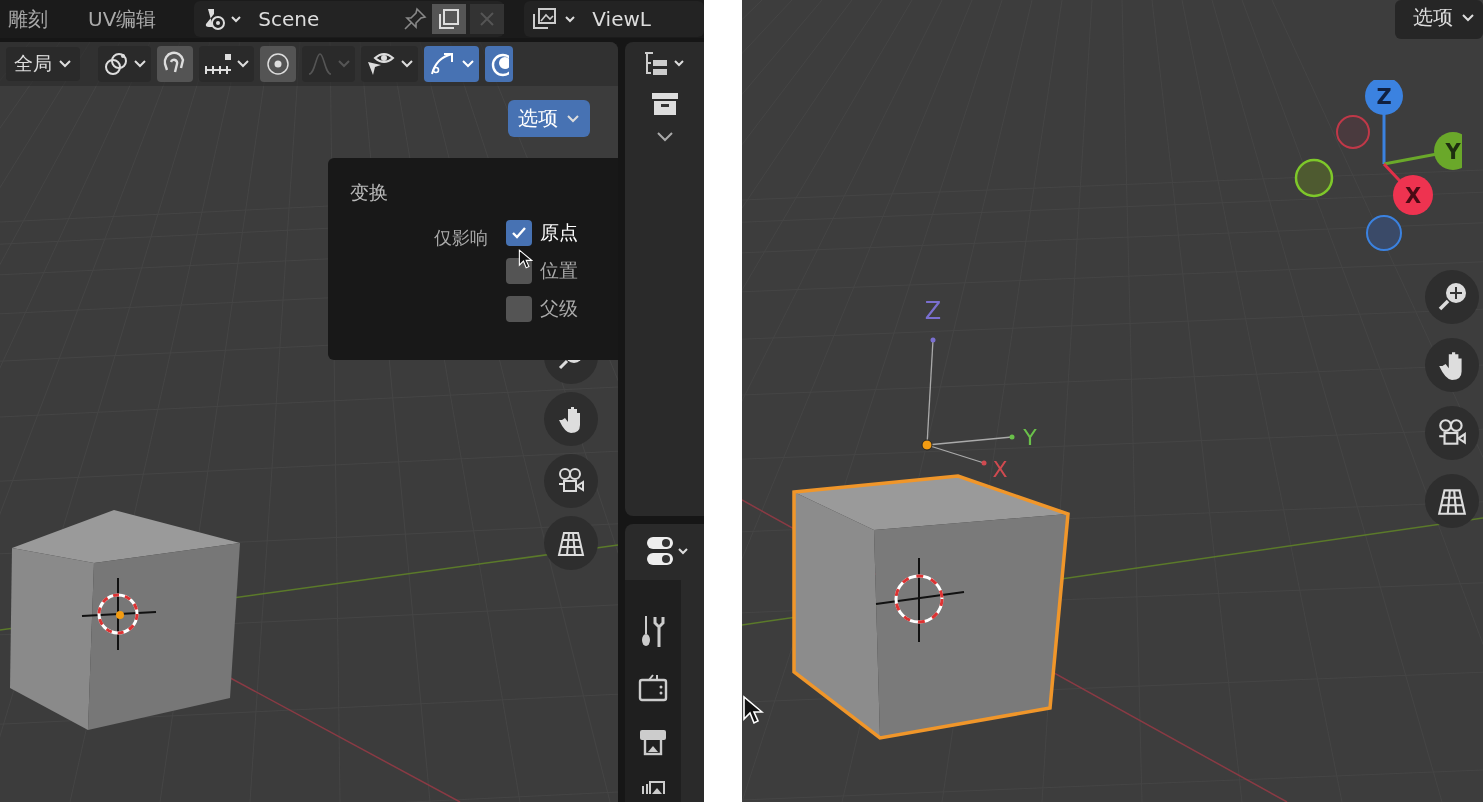  Describe the element at coordinates (559, 232) in the screenshot. I see `checkbox-label: 原点` at that location.